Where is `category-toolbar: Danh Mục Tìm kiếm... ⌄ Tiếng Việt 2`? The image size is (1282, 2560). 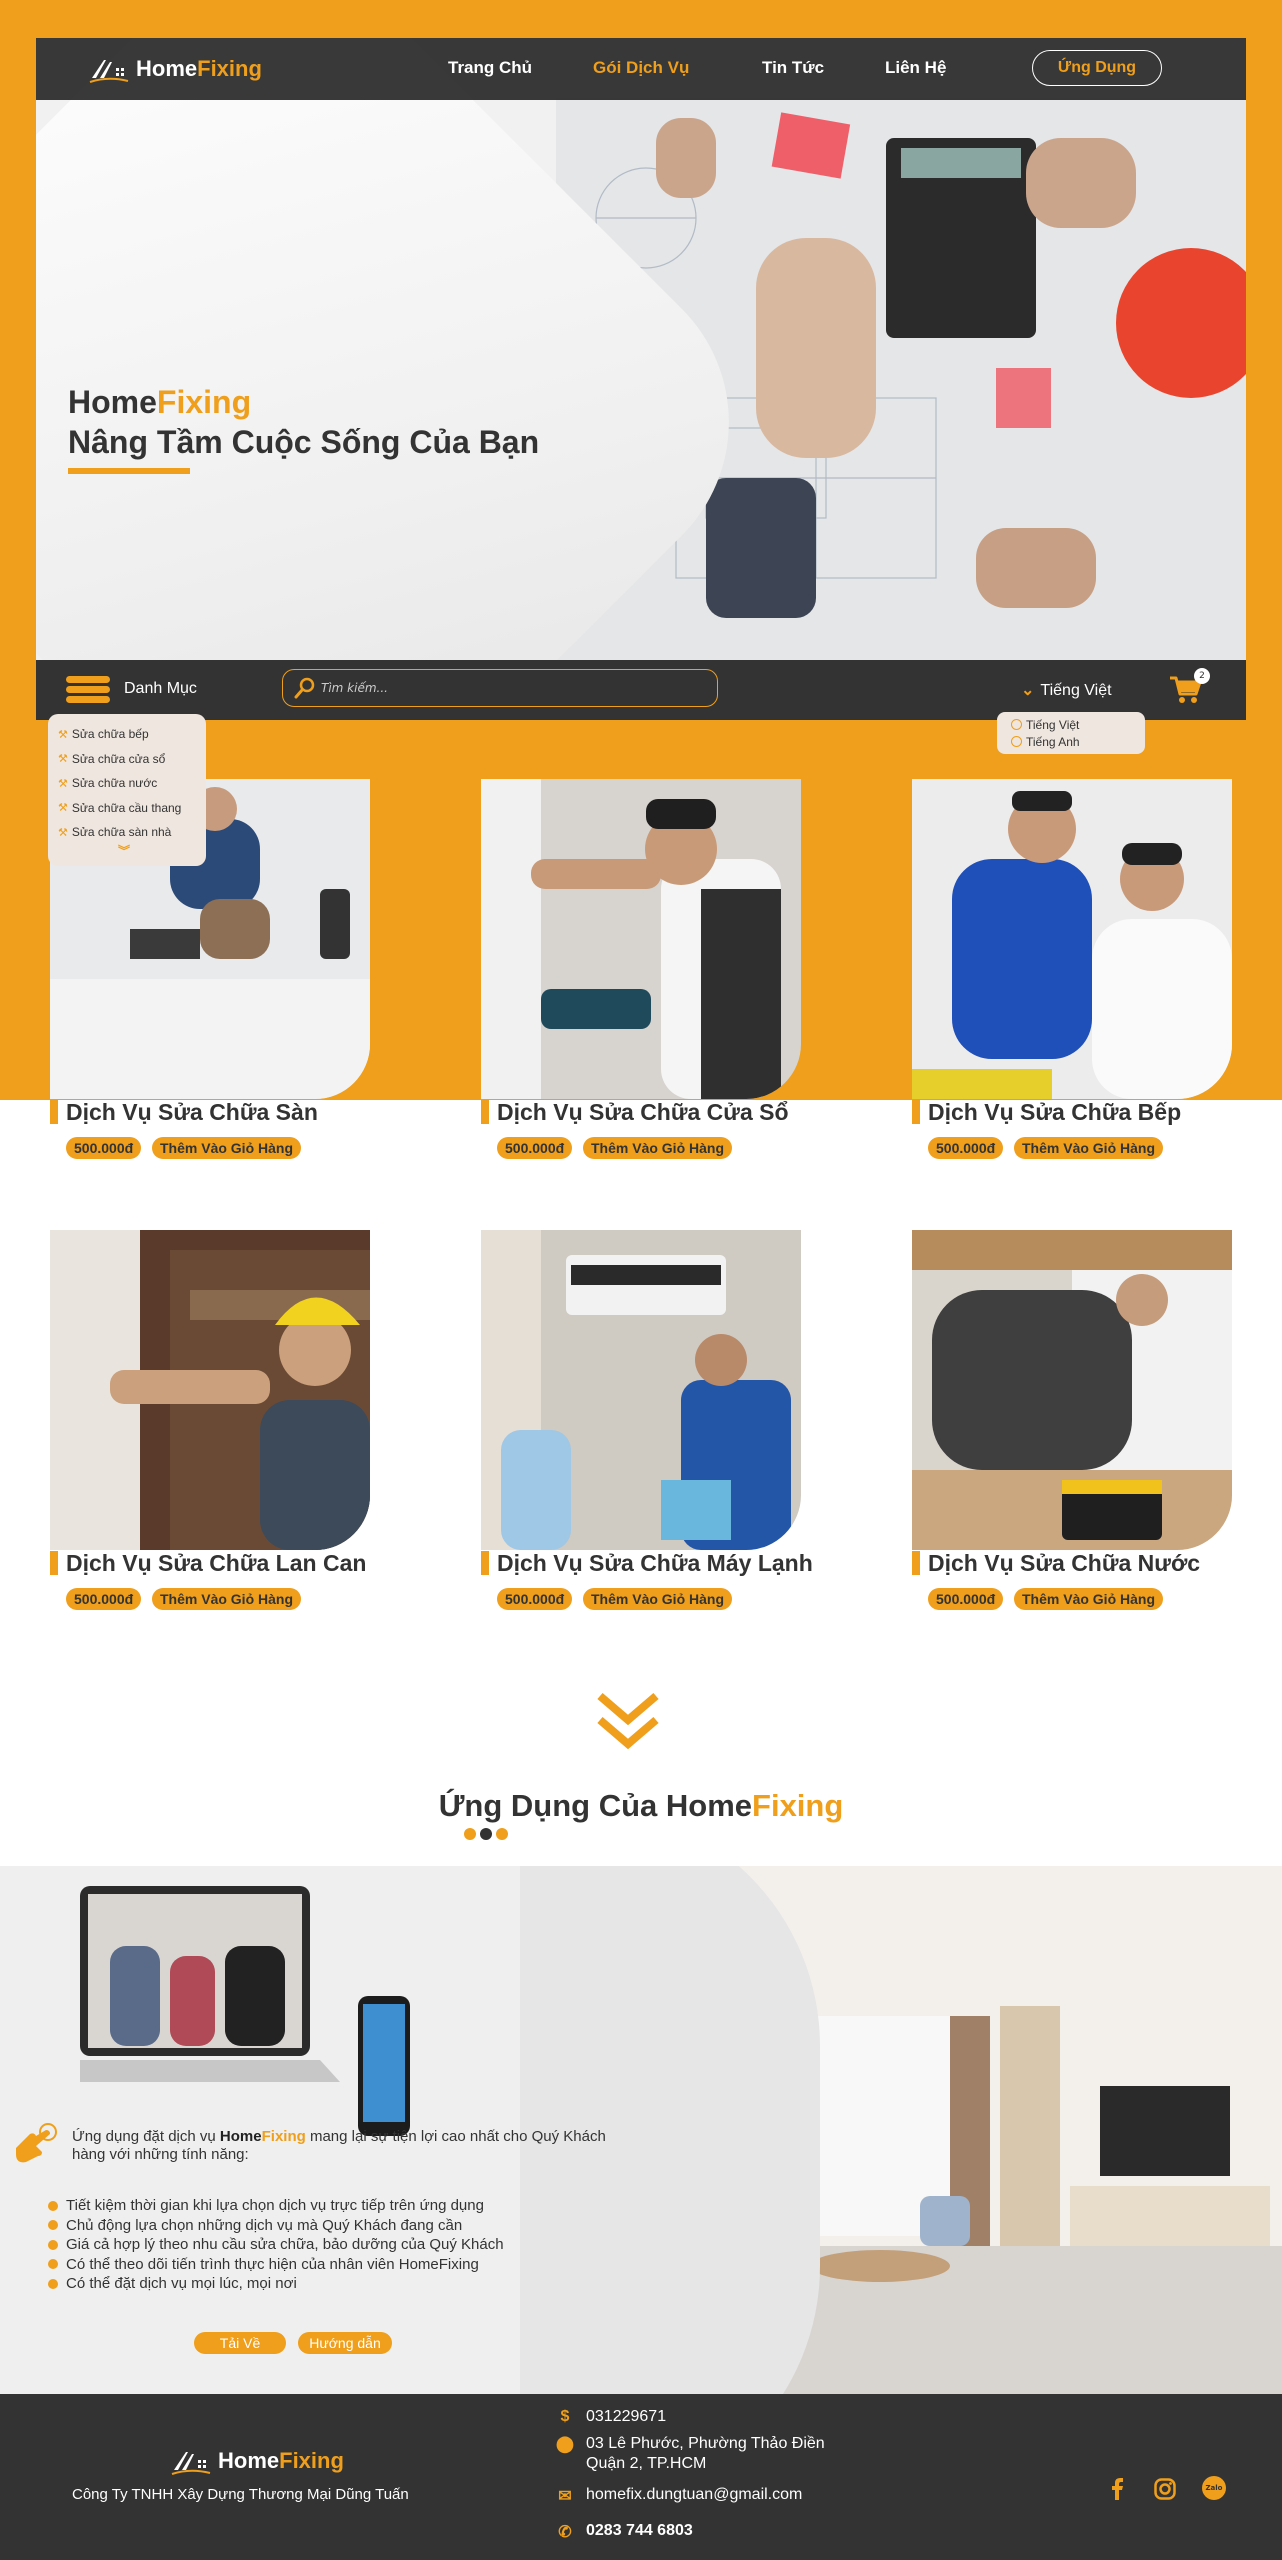 category-toolbar: Danh Mục Tìm kiếm... ⌄ Tiếng Việt 2 is located at coordinates (641, 690).